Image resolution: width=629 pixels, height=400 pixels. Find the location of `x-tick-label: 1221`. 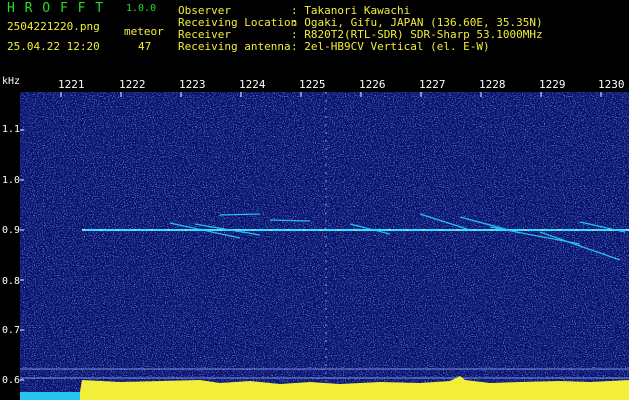

x-tick-label: 1221 is located at coordinates (71, 84).